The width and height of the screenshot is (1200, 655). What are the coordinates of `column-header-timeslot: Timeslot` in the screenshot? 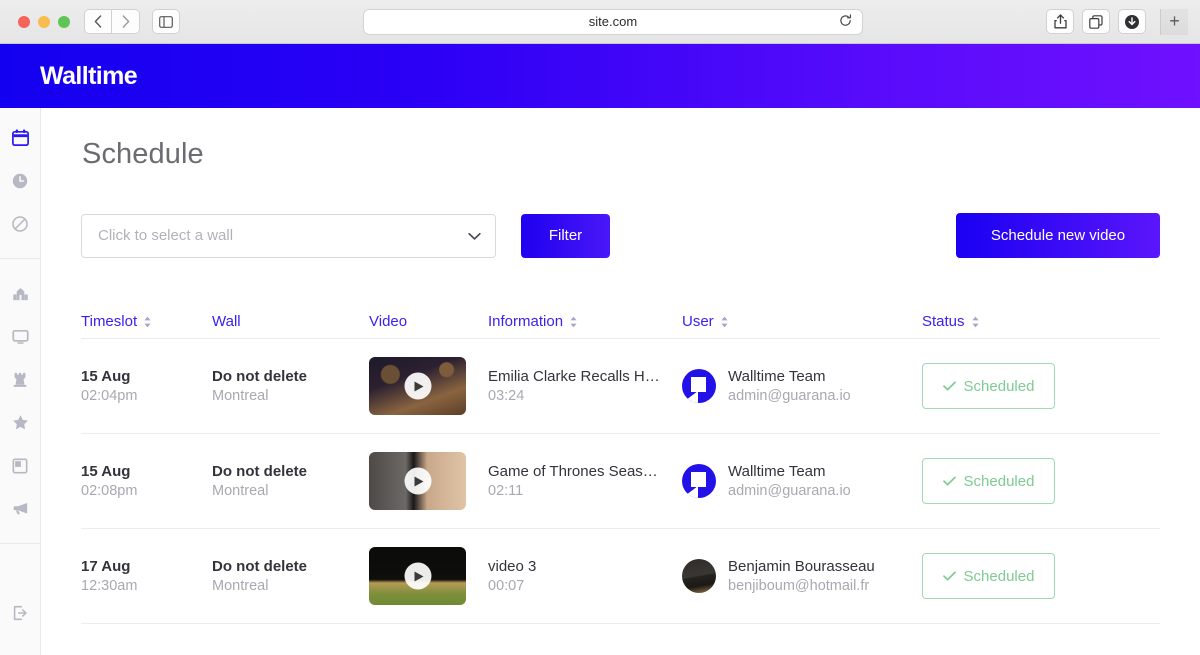 It's located at (146, 321).